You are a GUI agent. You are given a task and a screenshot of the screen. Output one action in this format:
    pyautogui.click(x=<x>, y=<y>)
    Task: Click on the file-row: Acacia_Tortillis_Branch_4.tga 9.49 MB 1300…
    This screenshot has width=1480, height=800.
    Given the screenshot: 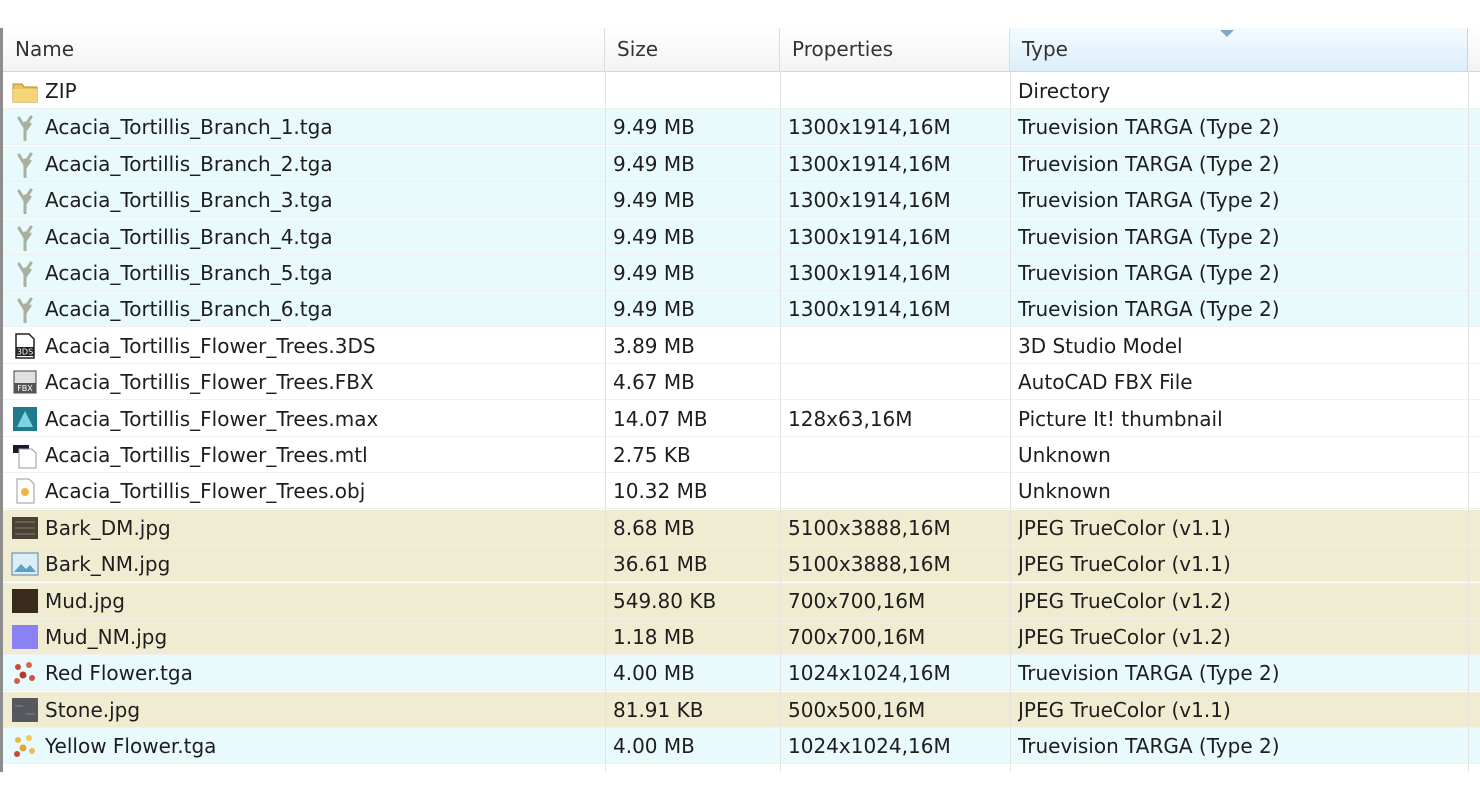 What is the action you would take?
    pyautogui.click(x=741, y=236)
    